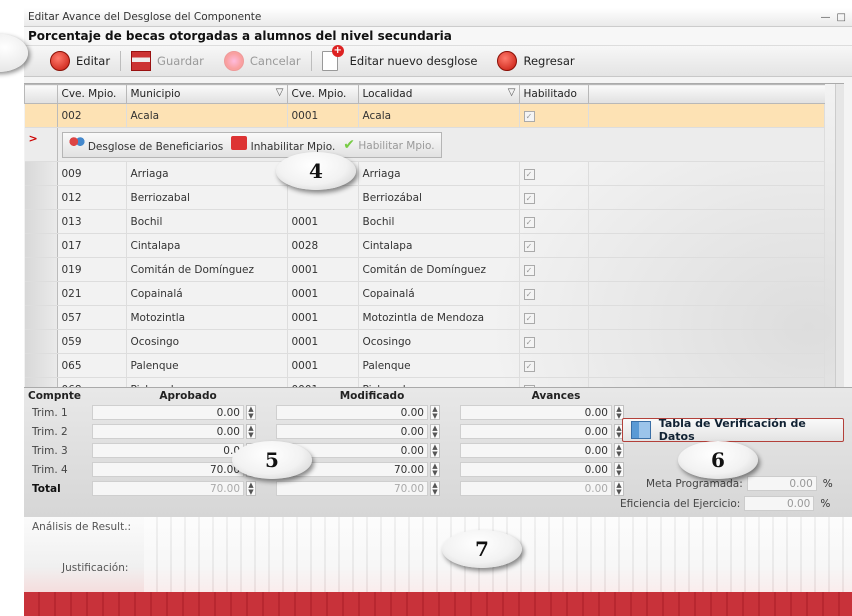  What do you see at coordinates (553, 94) in the screenshot?
I see `col-habilitado: Habilitado` at bounding box center [553, 94].